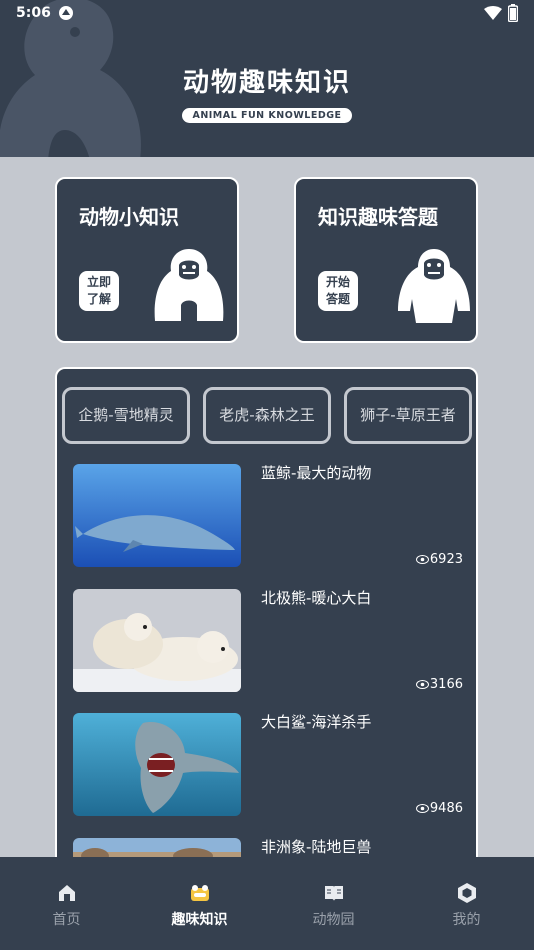 This screenshot has height=950, width=534. I want to click on learn-now-button: 立即 了解, so click(99, 291).